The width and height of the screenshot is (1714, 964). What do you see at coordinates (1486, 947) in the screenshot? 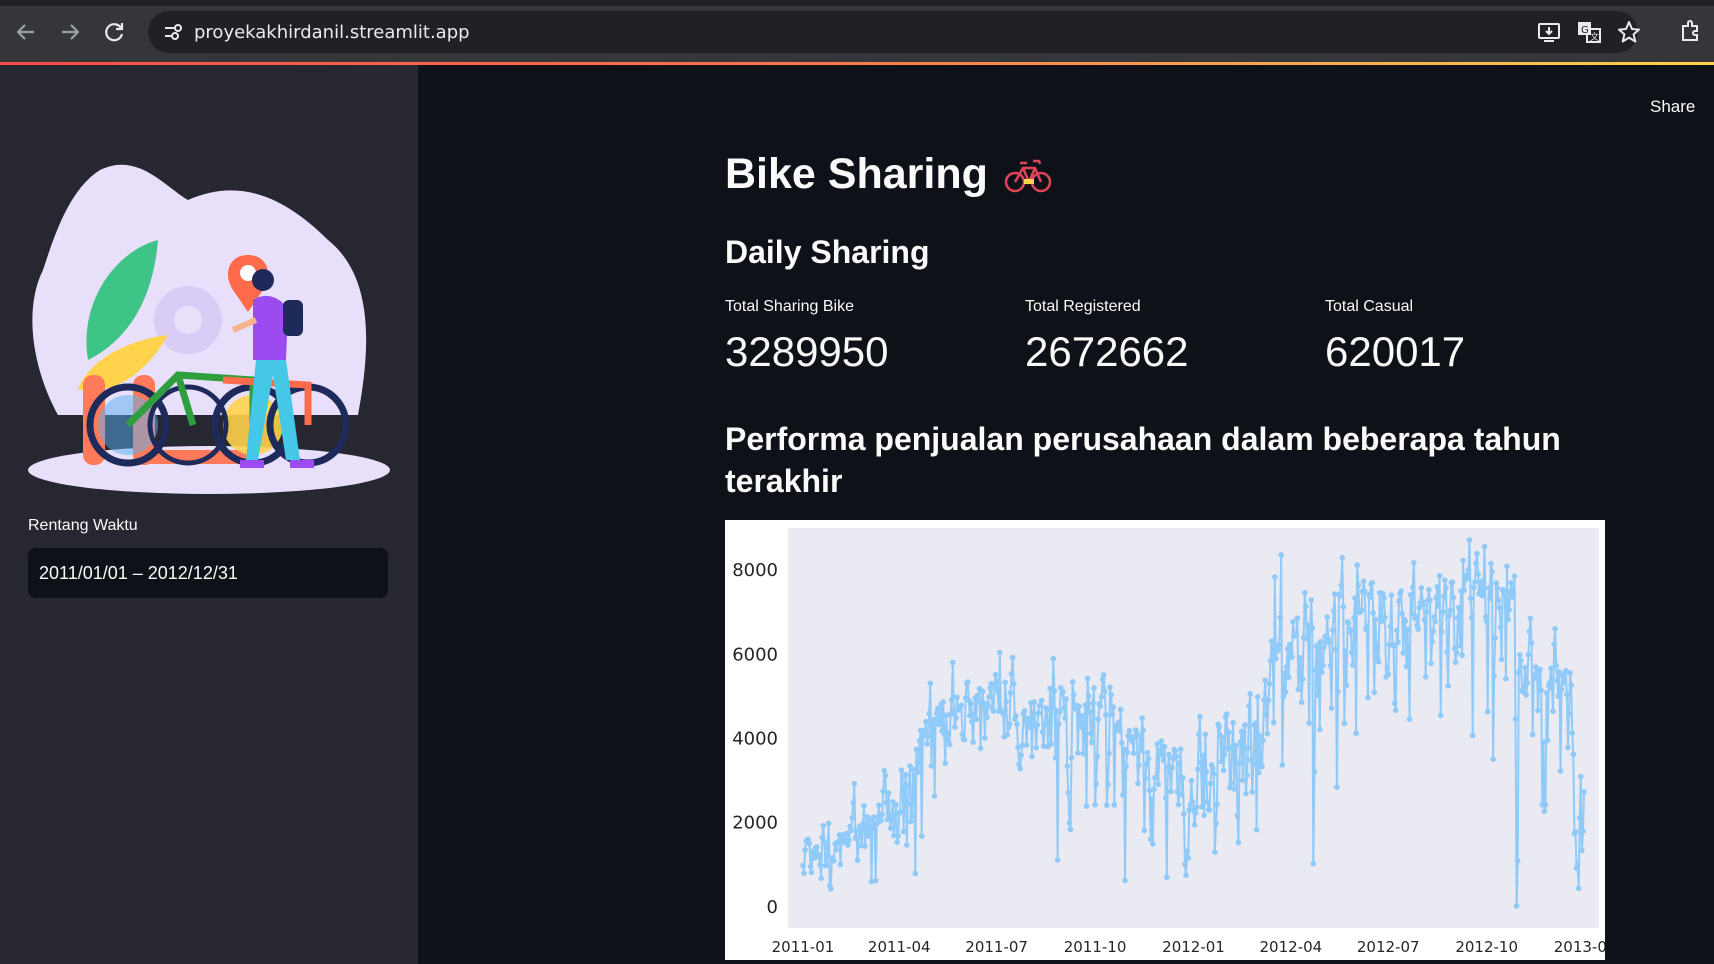
I see `x-tick-label: 2012-10` at bounding box center [1486, 947].